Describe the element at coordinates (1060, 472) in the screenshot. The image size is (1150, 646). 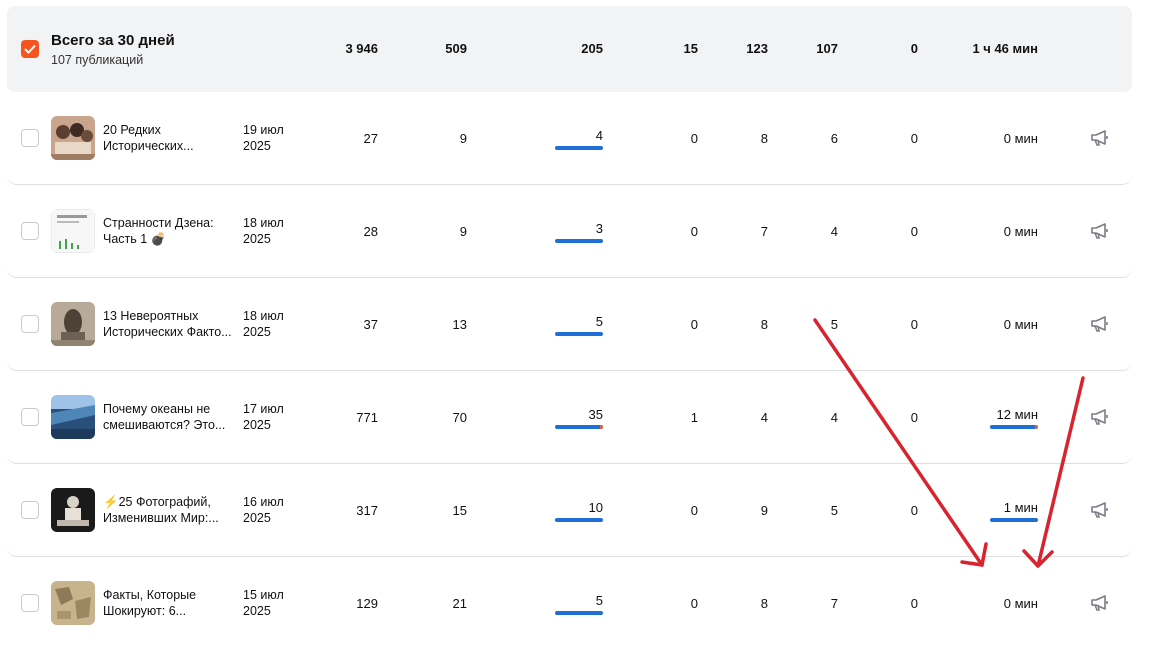
I see `red-arrow-right-icon` at that location.